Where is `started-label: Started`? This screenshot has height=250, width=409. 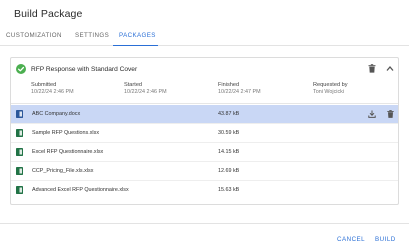
started-label: Started is located at coordinates (133, 85).